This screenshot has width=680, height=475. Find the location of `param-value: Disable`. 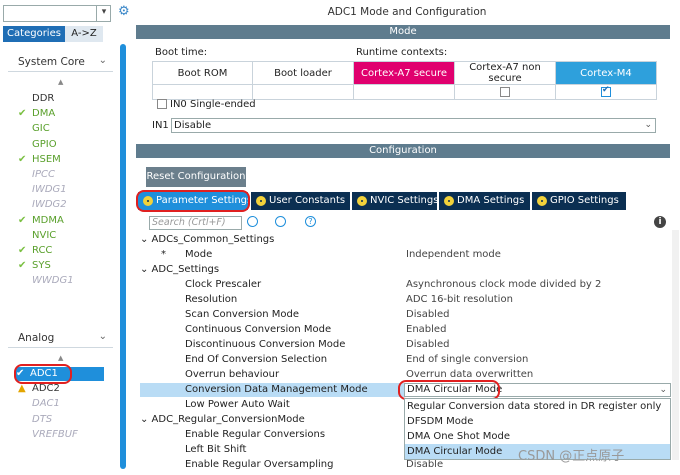

param-value: Disable is located at coordinates (425, 464).